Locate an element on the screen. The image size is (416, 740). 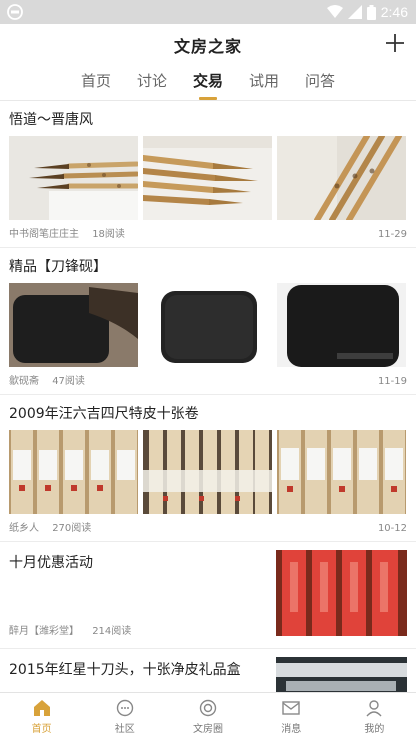
nav-profile: 我的 is located at coordinates (374, 716).